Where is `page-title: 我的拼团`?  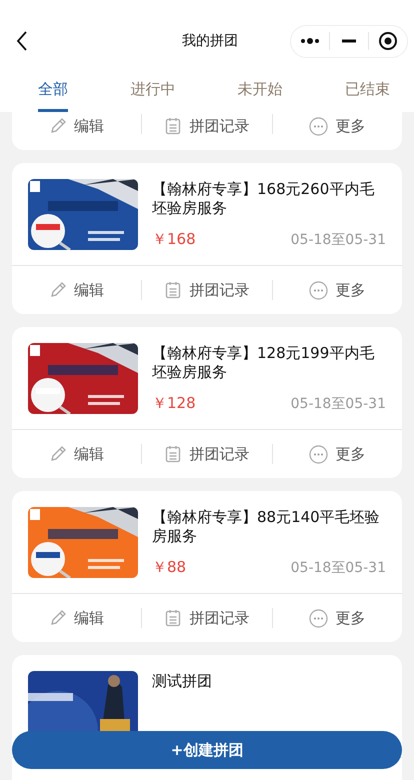
page-title: 我的拼团 is located at coordinates (210, 41).